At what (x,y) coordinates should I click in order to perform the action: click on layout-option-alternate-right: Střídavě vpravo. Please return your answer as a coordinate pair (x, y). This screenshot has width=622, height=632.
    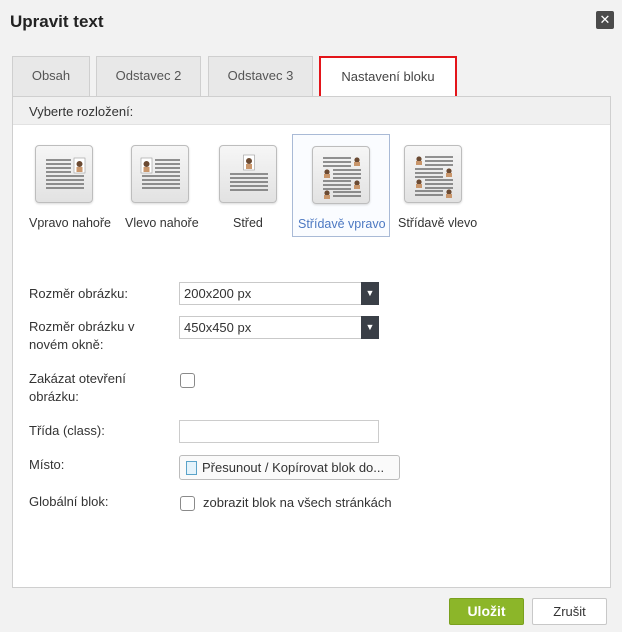
    Looking at the image, I should click on (341, 185).